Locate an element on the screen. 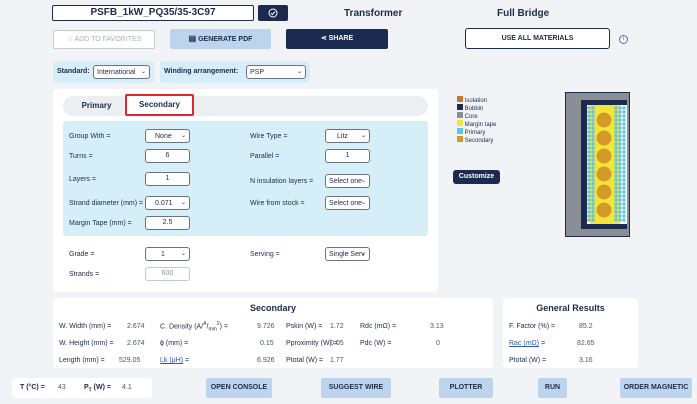  info-icon: i is located at coordinates (623, 39).